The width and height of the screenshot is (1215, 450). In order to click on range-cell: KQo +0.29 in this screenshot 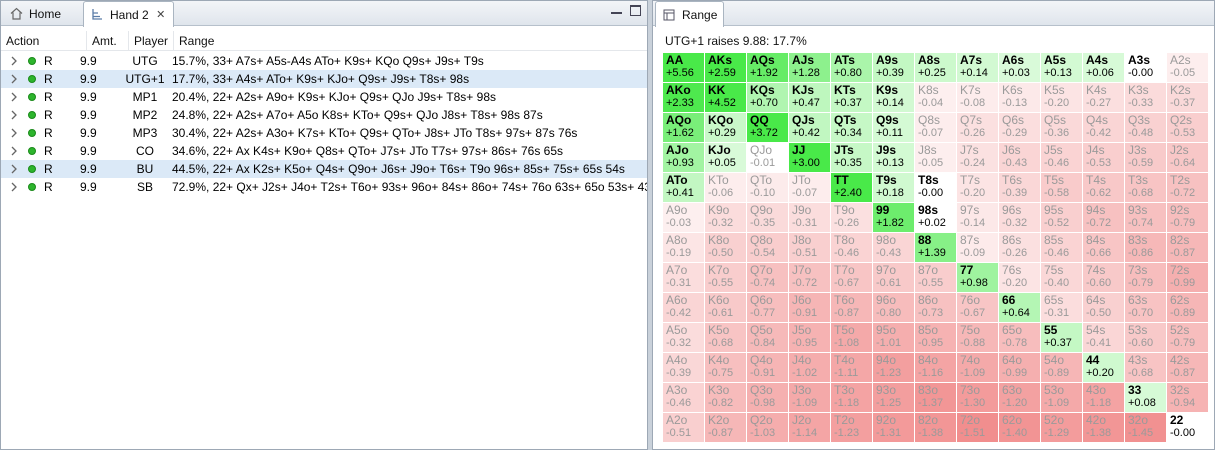, I will do `click(726, 128)`.